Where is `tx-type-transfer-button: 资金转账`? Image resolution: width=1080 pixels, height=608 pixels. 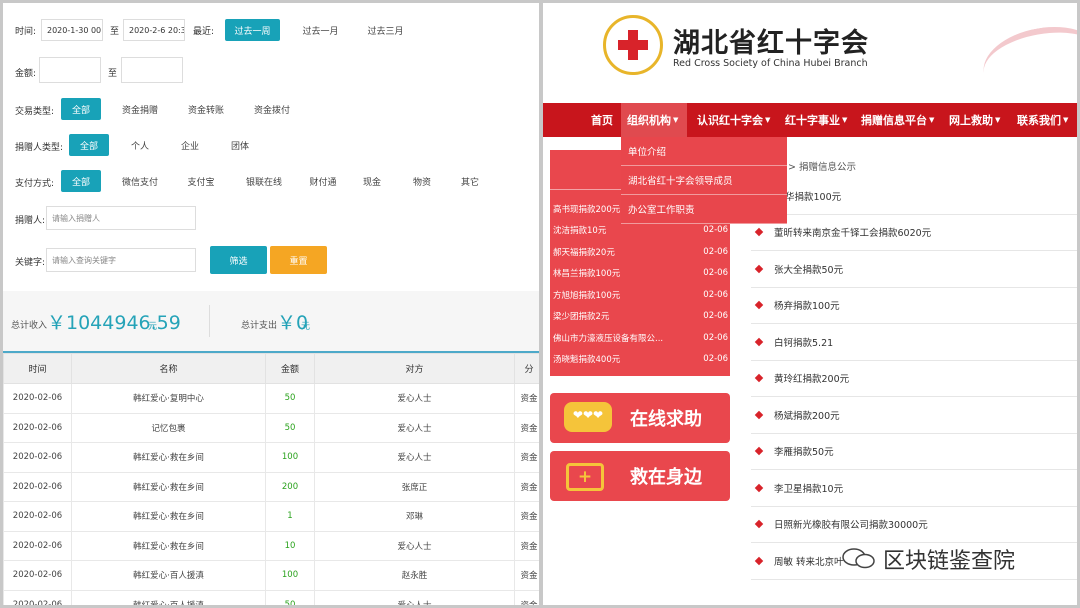 tx-type-transfer-button: 资金转账 is located at coordinates (206, 109).